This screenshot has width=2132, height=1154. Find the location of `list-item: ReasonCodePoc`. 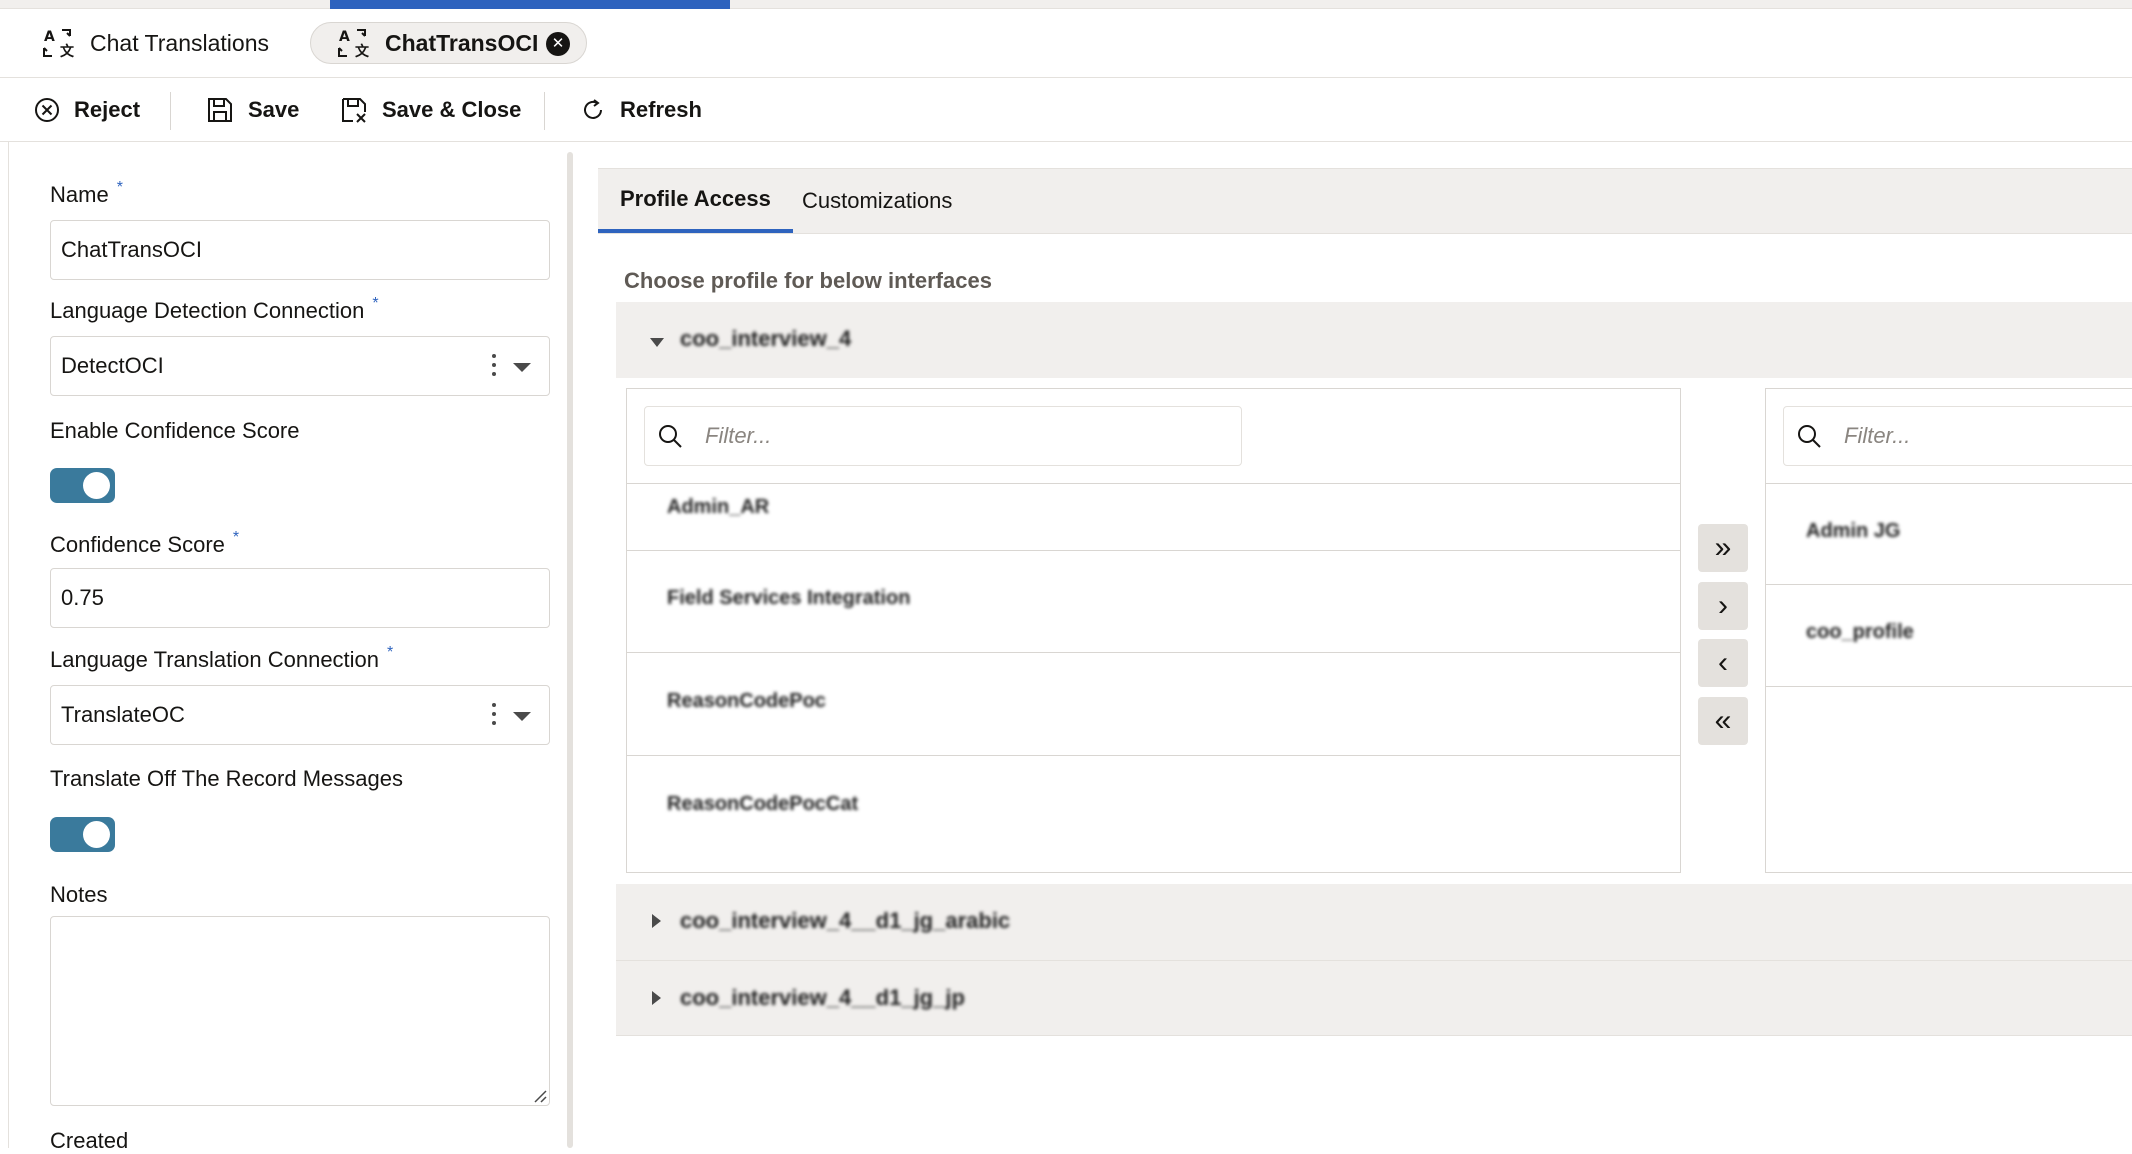

list-item: ReasonCodePoc is located at coordinates (1153, 705).